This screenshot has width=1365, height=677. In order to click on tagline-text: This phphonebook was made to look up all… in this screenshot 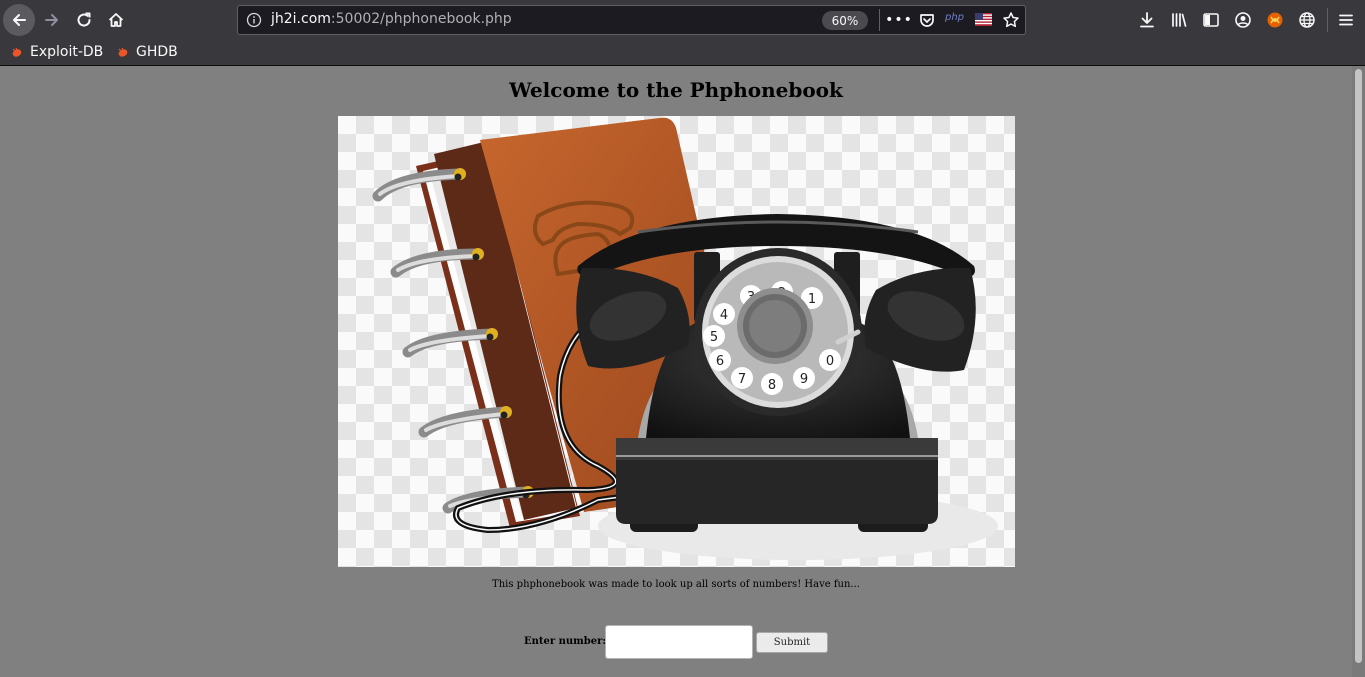, I will do `click(676, 584)`.